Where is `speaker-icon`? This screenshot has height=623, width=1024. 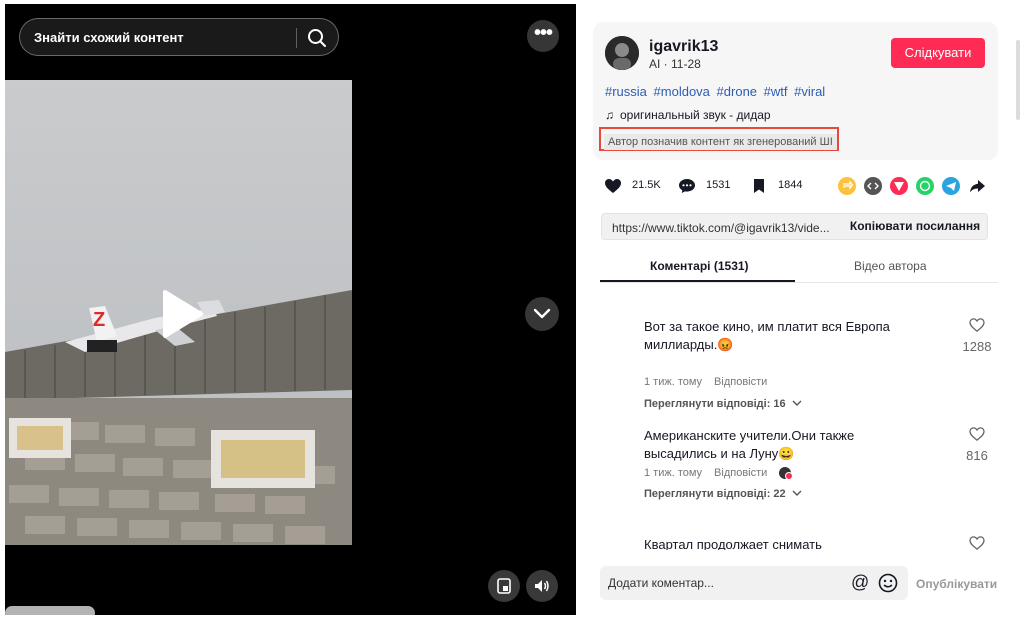
speaker-icon is located at coordinates (542, 586).